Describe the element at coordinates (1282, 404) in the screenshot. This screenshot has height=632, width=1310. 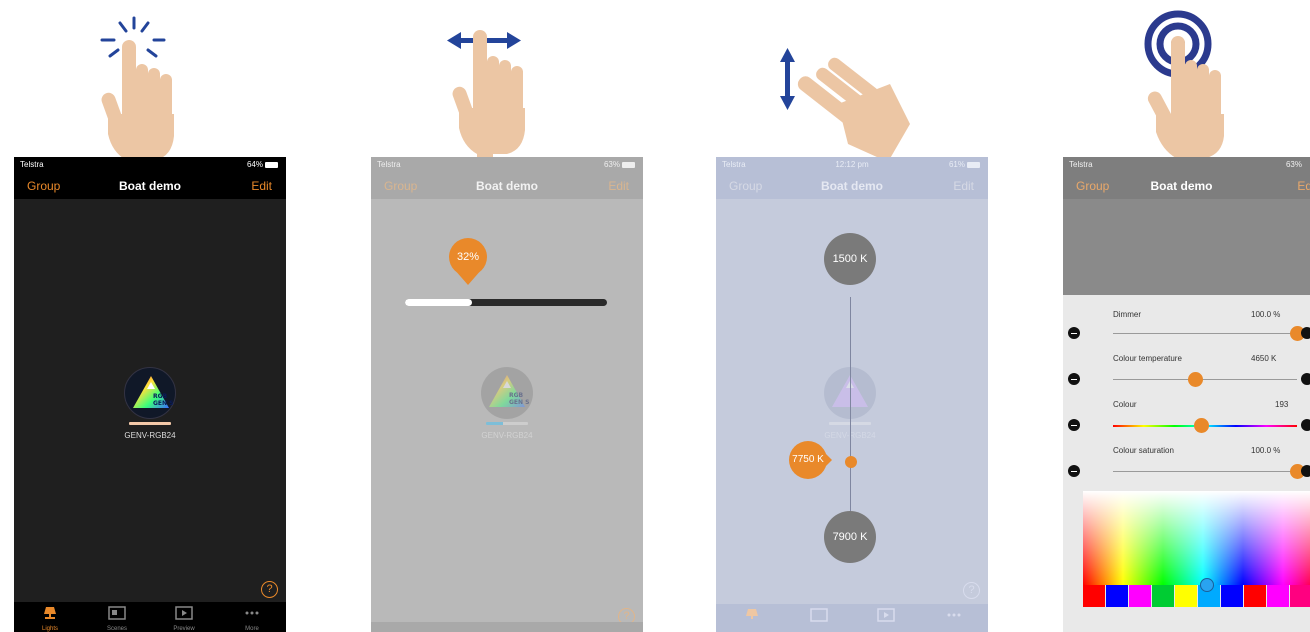
I see `colour-value: 193` at that location.